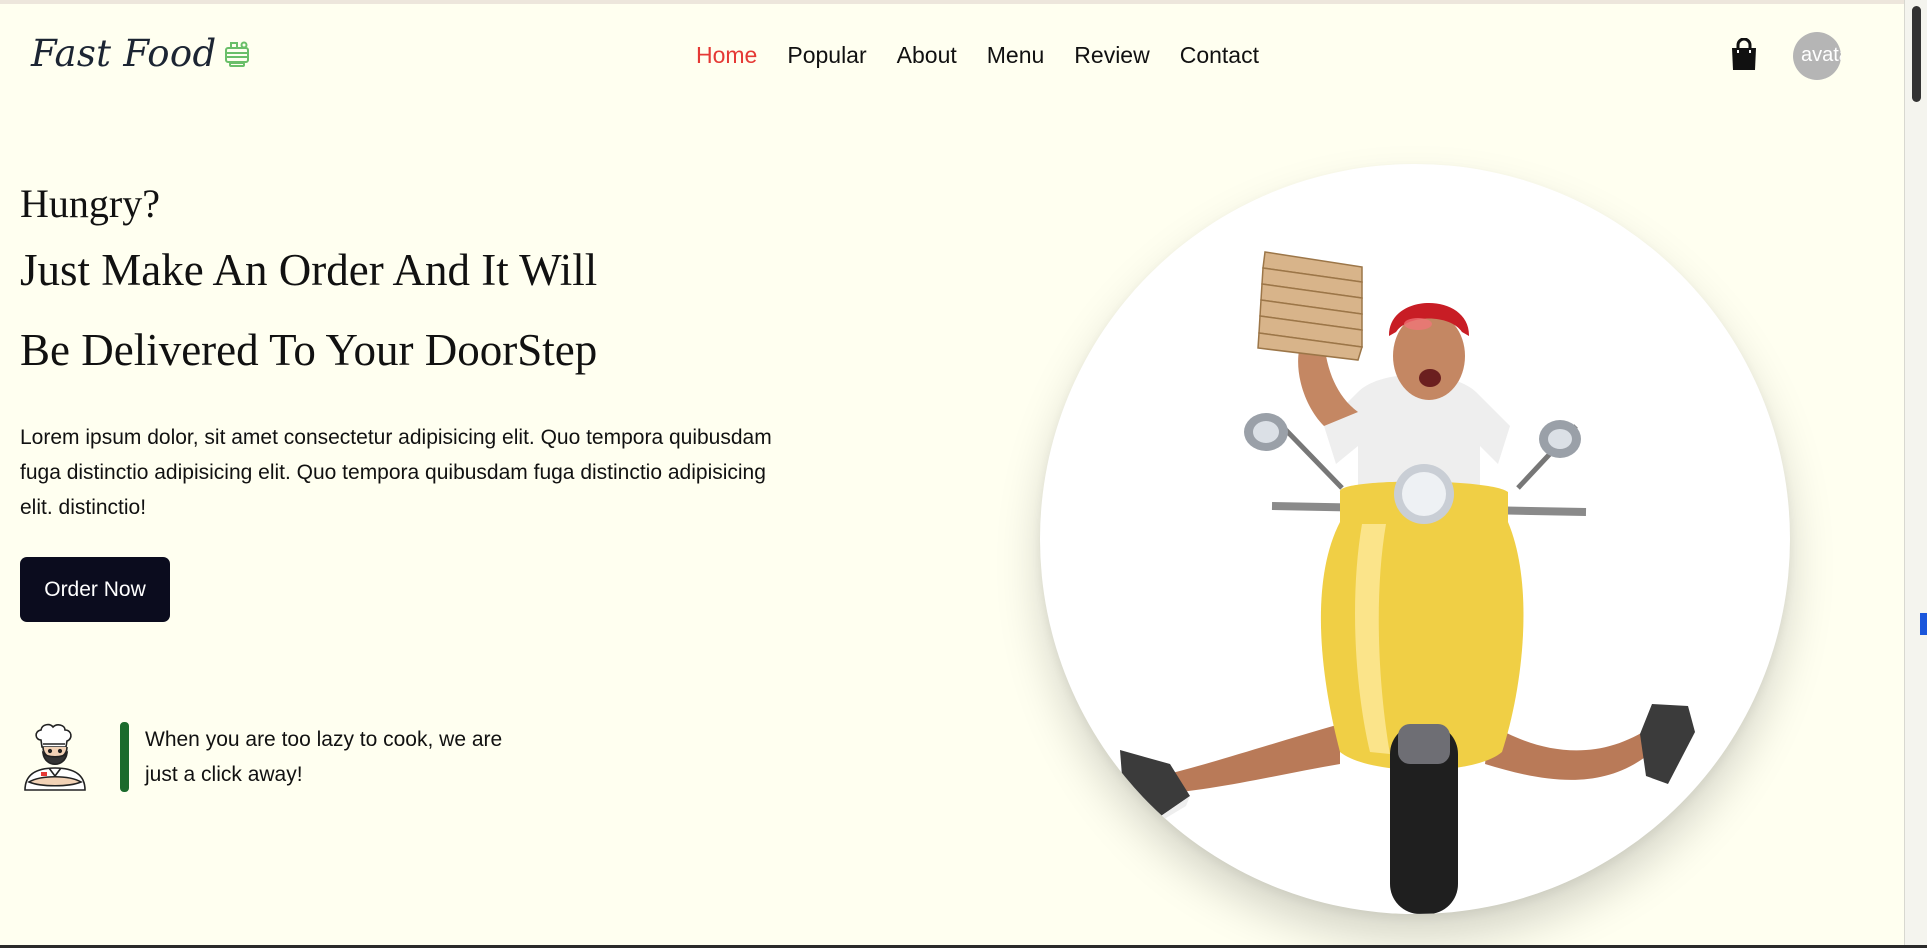 The height and width of the screenshot is (948, 1927). I want to click on hero-headline-line-1: Just Make An Order And It Will, so click(309, 270).